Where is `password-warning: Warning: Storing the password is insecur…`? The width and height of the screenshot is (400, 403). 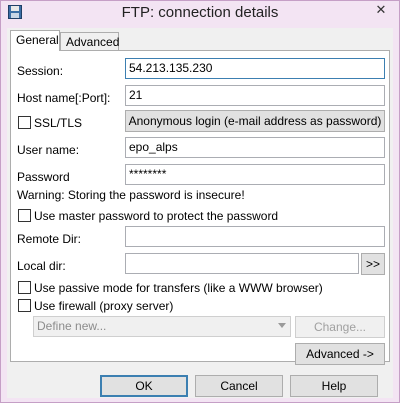 password-warning: Warning: Storing the password is insecur… is located at coordinates (131, 195).